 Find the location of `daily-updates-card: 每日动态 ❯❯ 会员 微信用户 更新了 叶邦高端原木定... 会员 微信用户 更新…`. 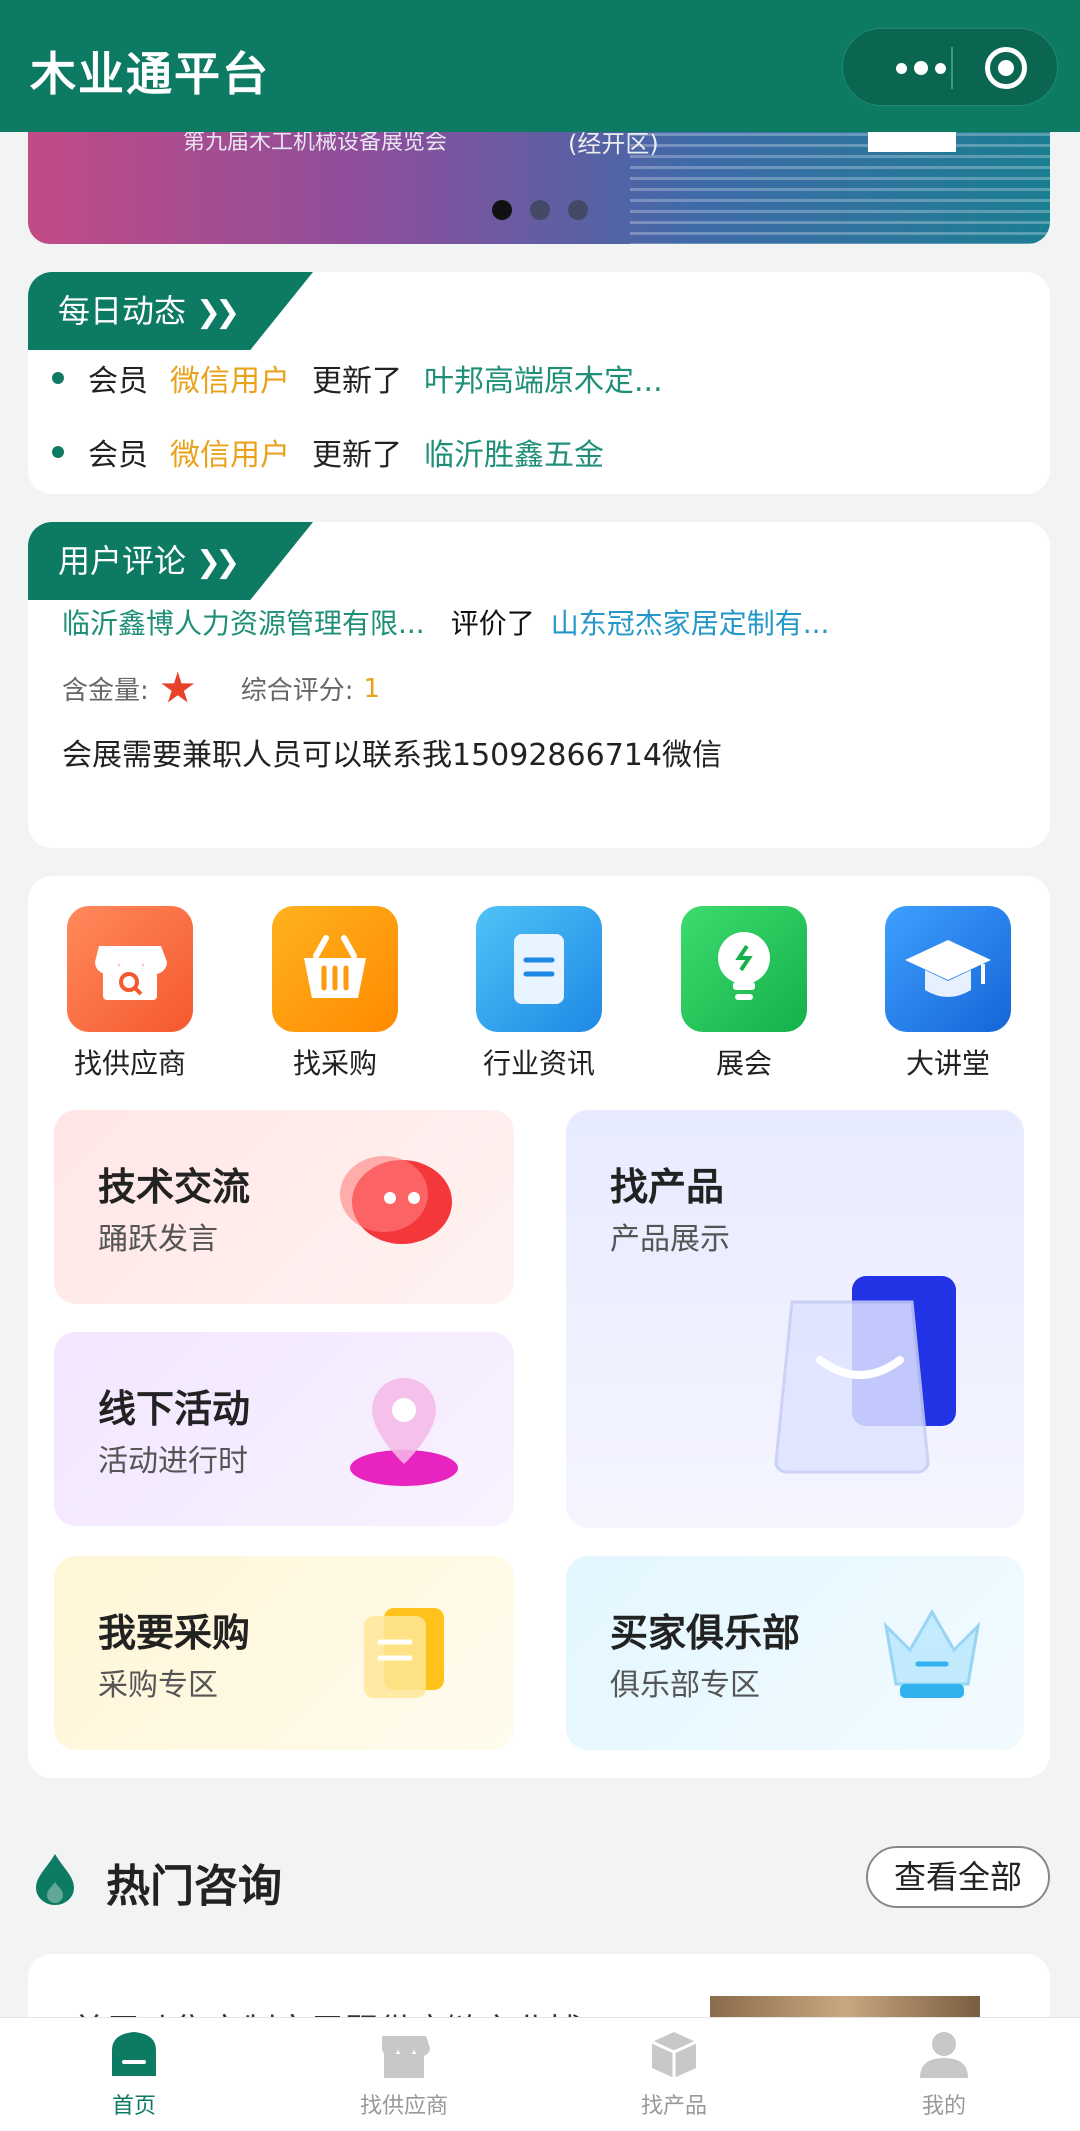

daily-updates-card: 每日动态 ❯❯ 会员 微信用户 更新了 叶邦高端原木定... 会员 微信用户 更新… is located at coordinates (539, 383).